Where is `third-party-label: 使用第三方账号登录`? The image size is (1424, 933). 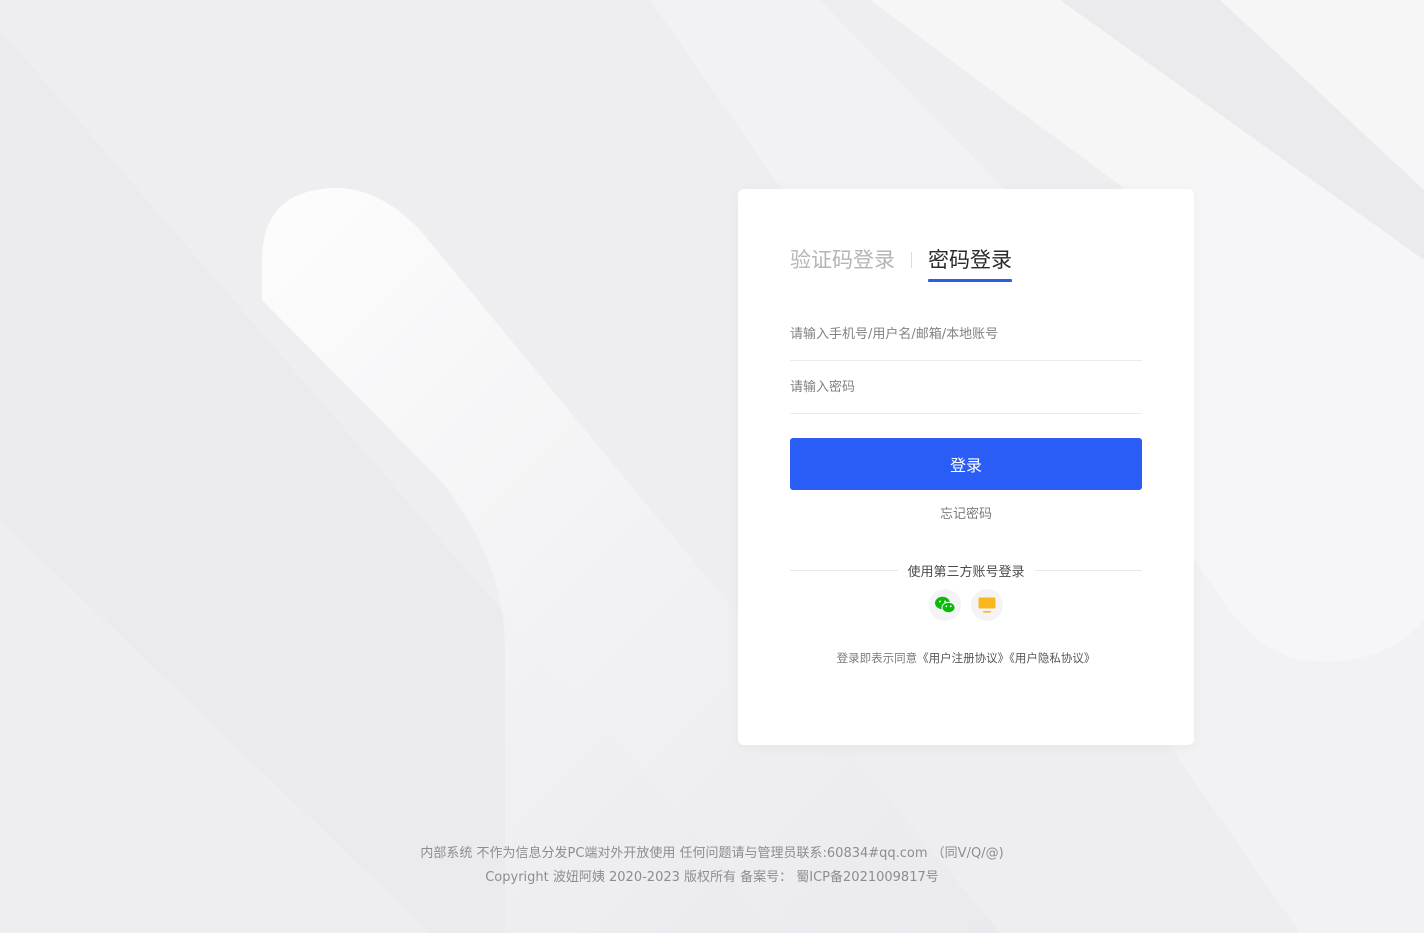 third-party-label: 使用第三方账号登录 is located at coordinates (966, 572).